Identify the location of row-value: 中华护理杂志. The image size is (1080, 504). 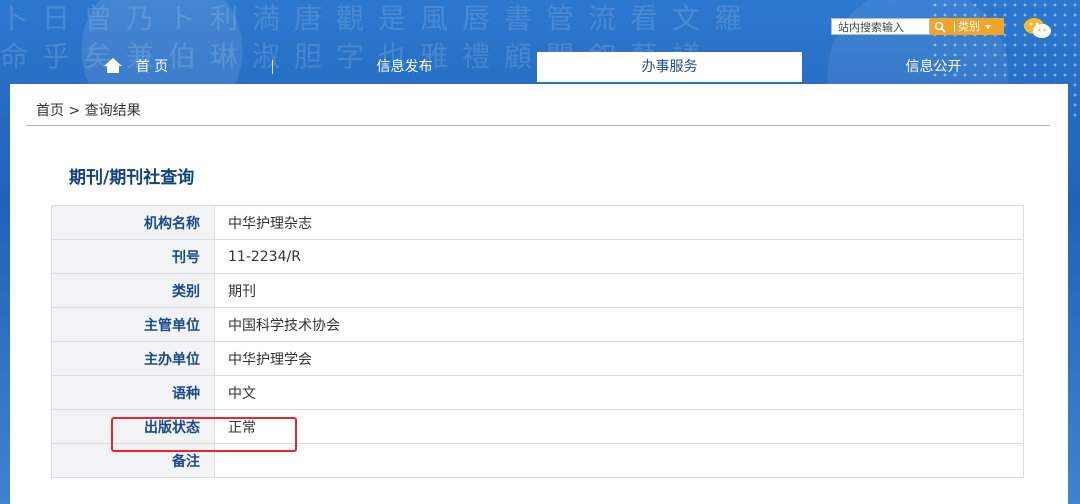
(619, 222).